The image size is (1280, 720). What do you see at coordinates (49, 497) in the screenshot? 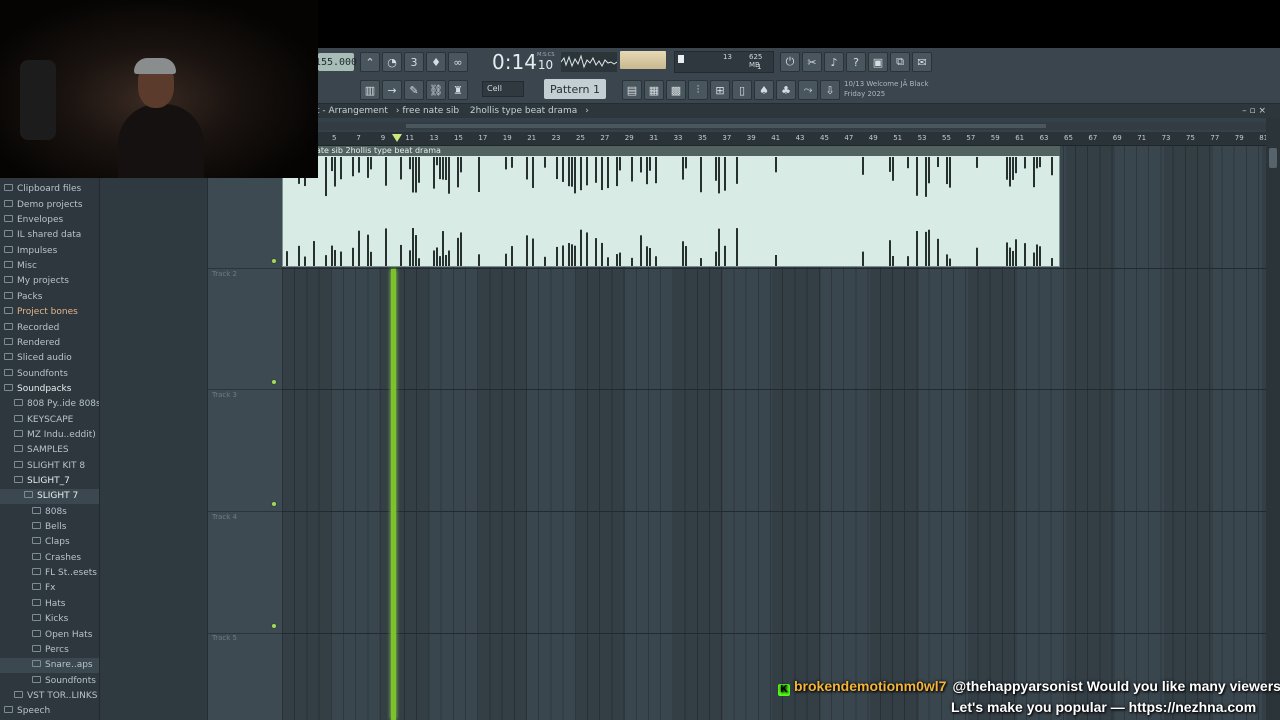
I see `browser-item: SLIGHT 7` at bounding box center [49, 497].